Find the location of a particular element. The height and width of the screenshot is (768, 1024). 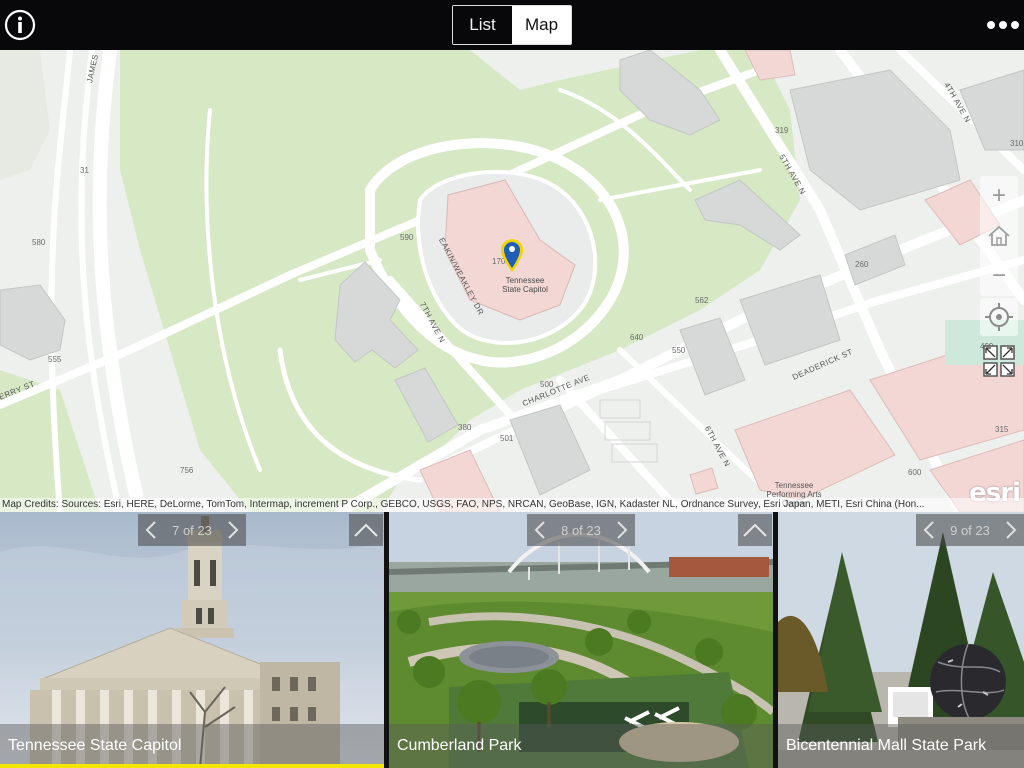

more-options-icon is located at coordinates (1003, 25).